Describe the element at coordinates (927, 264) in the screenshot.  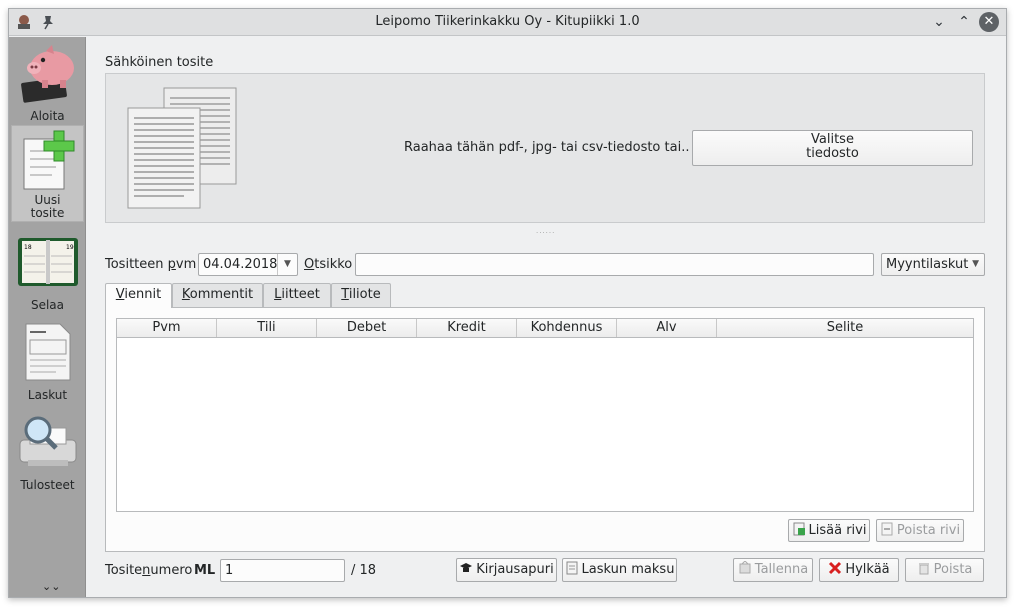
I see `voucher-type-value: Myyntilaskut` at that location.